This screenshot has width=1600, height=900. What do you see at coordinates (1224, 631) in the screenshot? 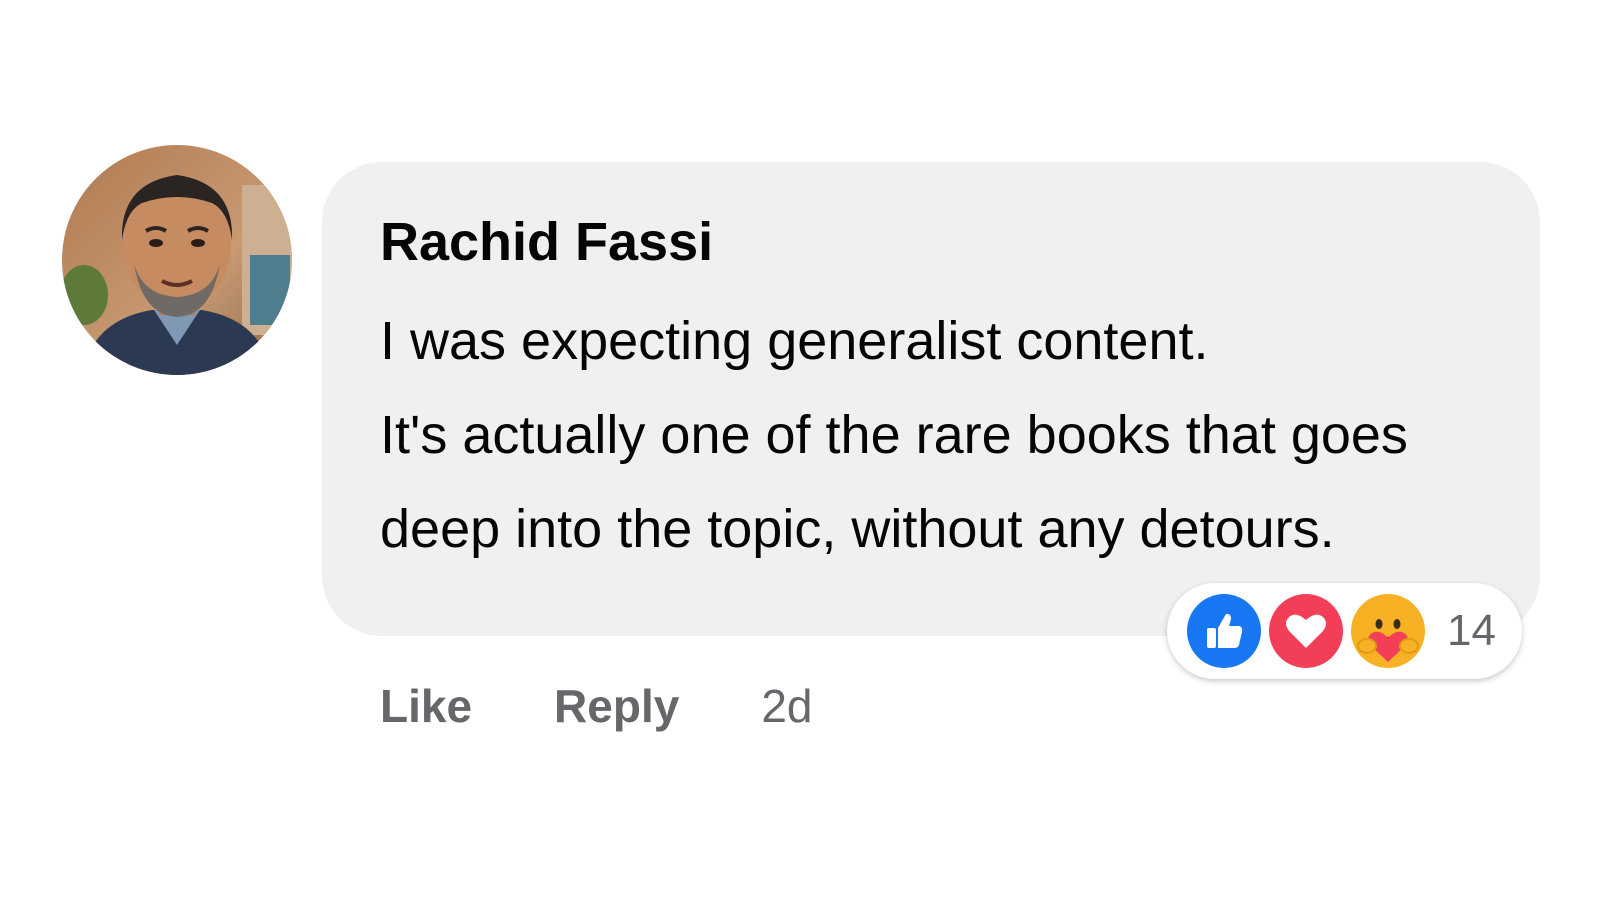
I see `like-icon` at bounding box center [1224, 631].